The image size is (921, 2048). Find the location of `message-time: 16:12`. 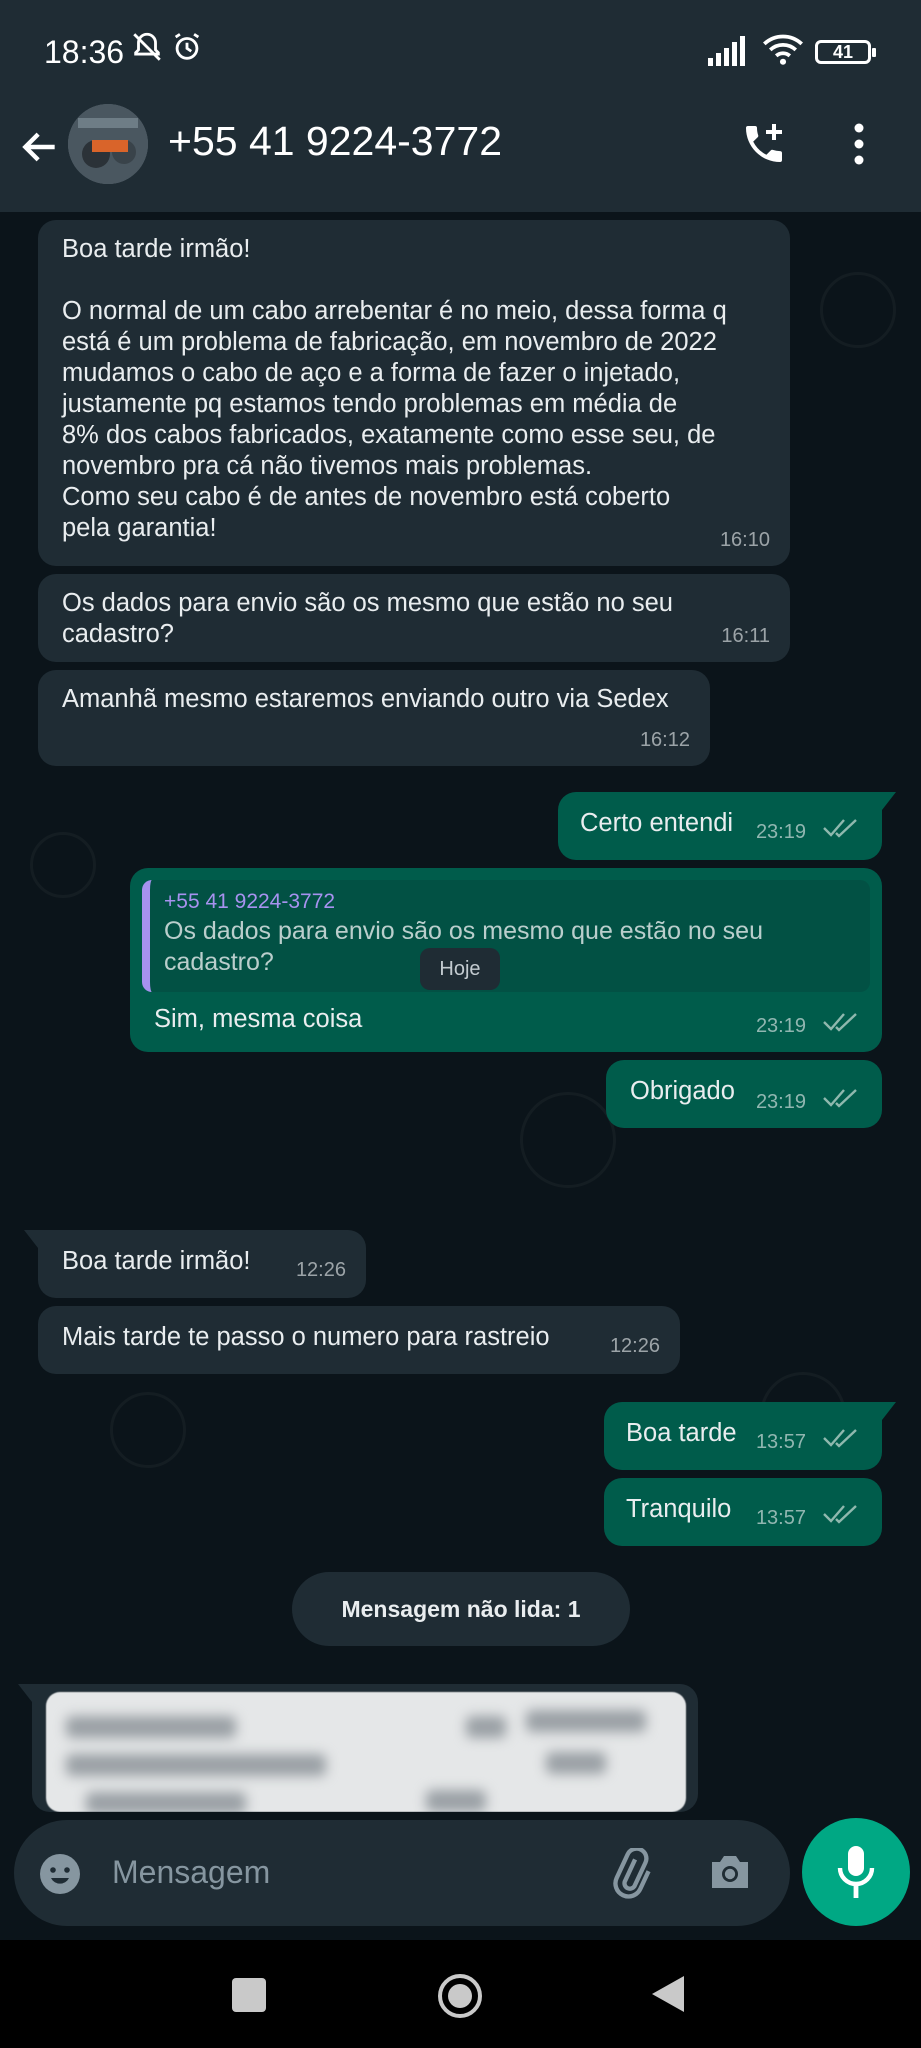

message-time: 16:12 is located at coordinates (664, 740).